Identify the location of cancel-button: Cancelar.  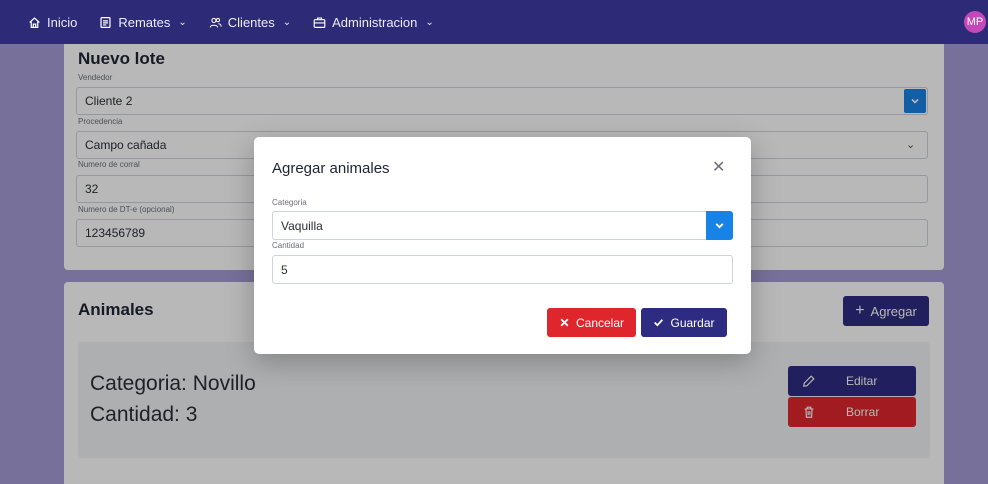
(591, 322).